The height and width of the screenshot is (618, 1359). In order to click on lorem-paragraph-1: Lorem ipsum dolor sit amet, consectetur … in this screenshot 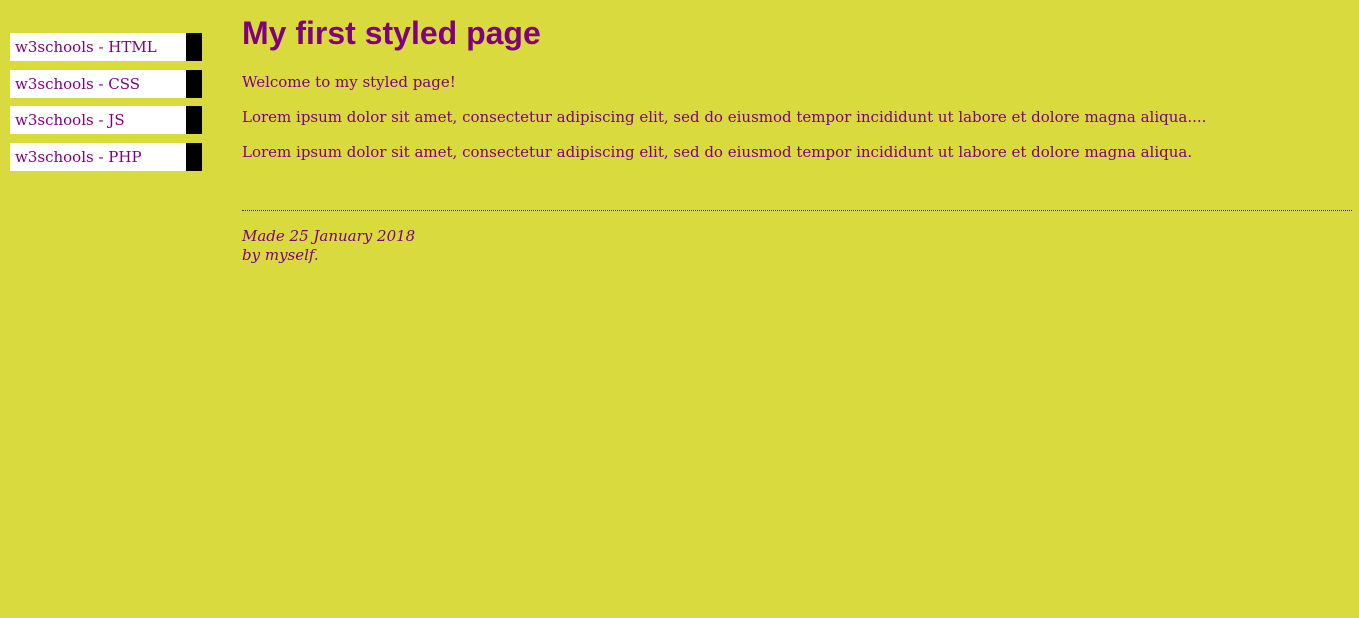, I will do `click(724, 117)`.